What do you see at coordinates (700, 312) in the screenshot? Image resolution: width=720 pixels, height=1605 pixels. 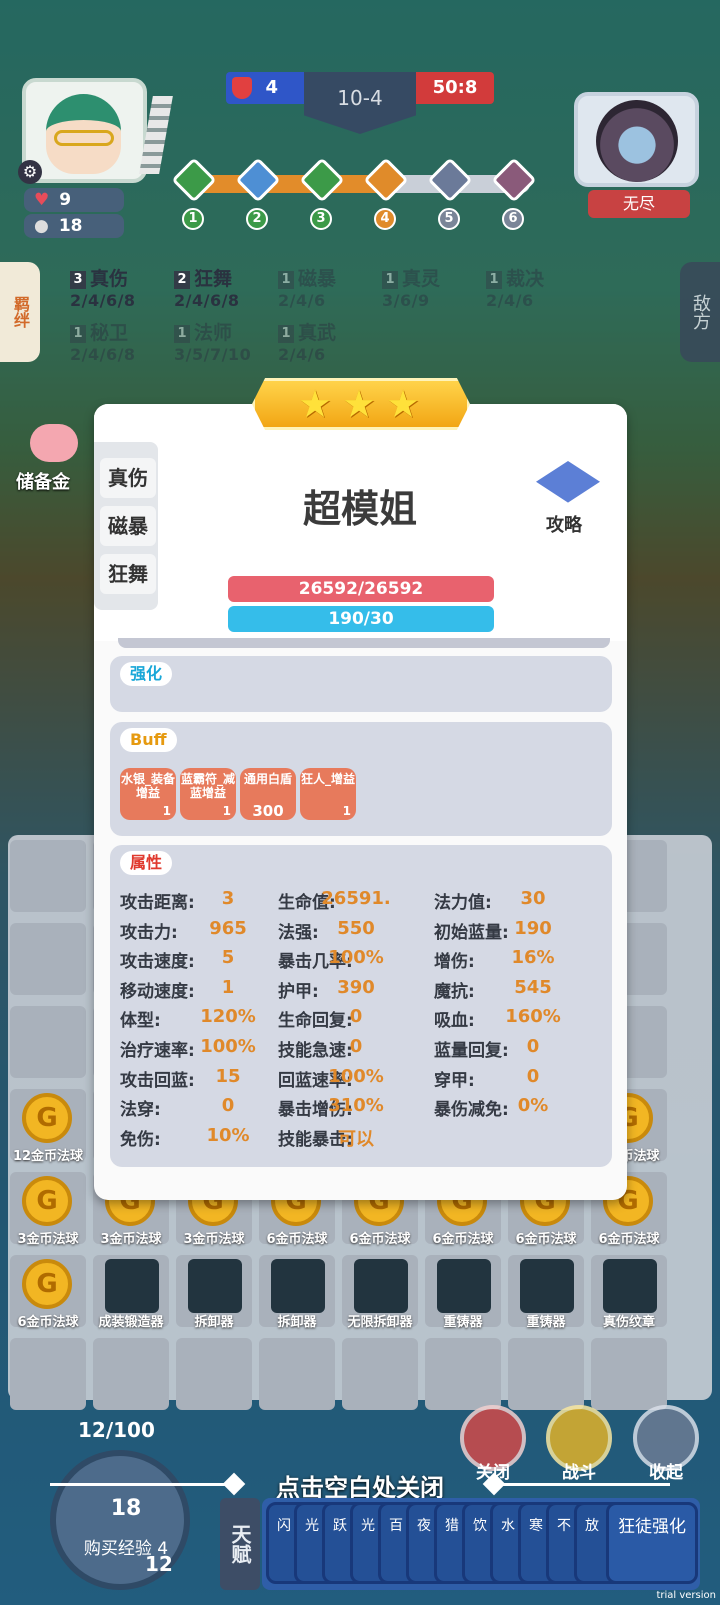 I see `enemy-tab: 敌方` at bounding box center [700, 312].